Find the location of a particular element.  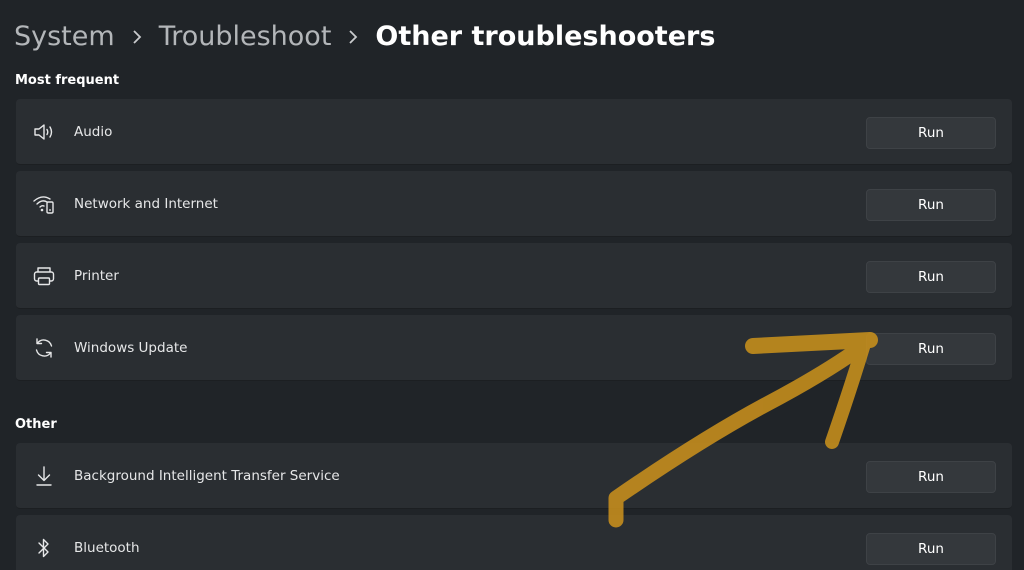

run-button-bluetooth: Run is located at coordinates (931, 549).